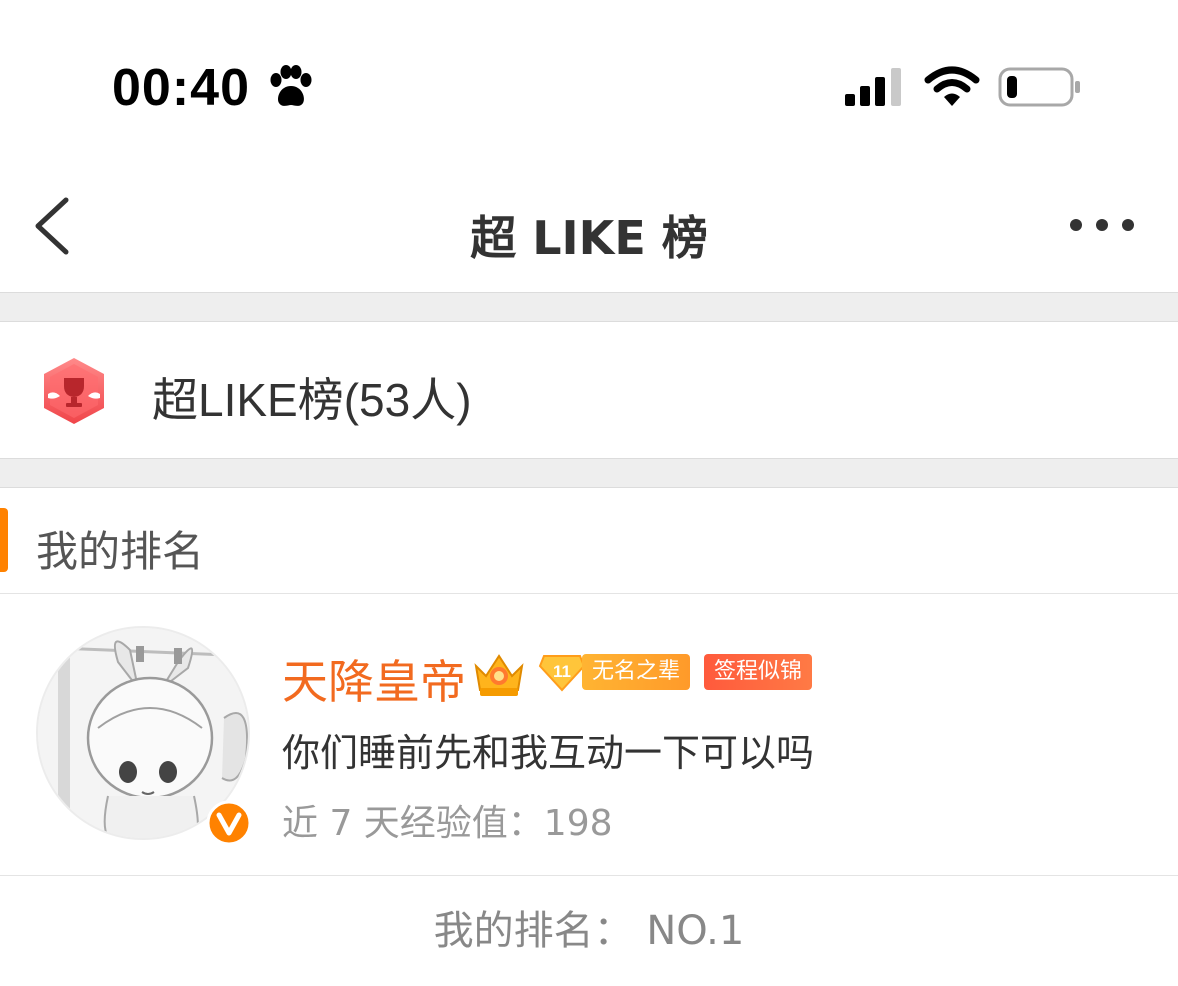 This screenshot has width=1178, height=986. Describe the element at coordinates (548, 753) in the screenshot. I see `user-bio: 你们睡前先和我互动一下可以吗` at that location.